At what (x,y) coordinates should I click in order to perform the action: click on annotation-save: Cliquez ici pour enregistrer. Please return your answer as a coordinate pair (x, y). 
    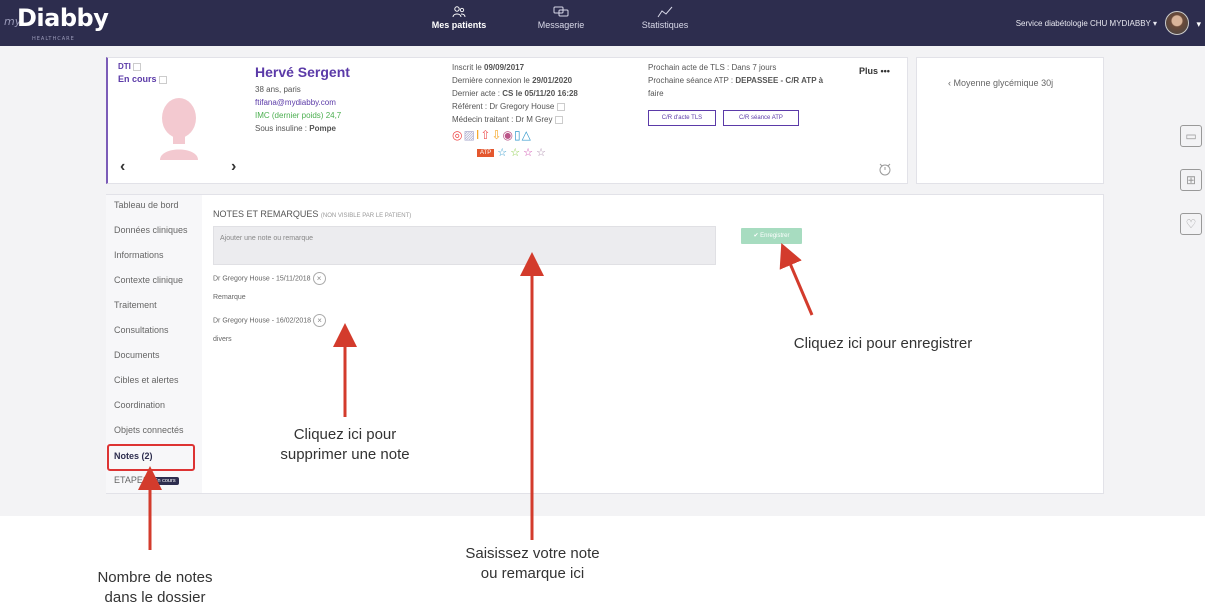
    Looking at the image, I should click on (883, 343).